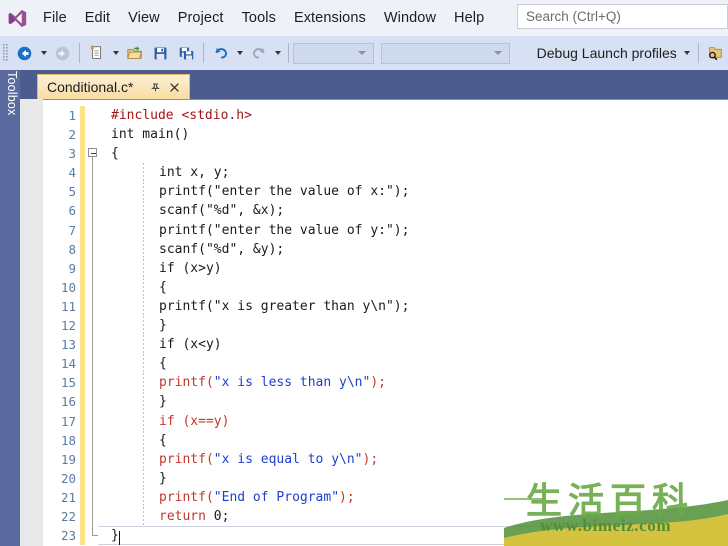 The width and height of the screenshot is (728, 546). What do you see at coordinates (415, 421) in the screenshot?
I see `code-text: if (x==y)` at bounding box center [415, 421].